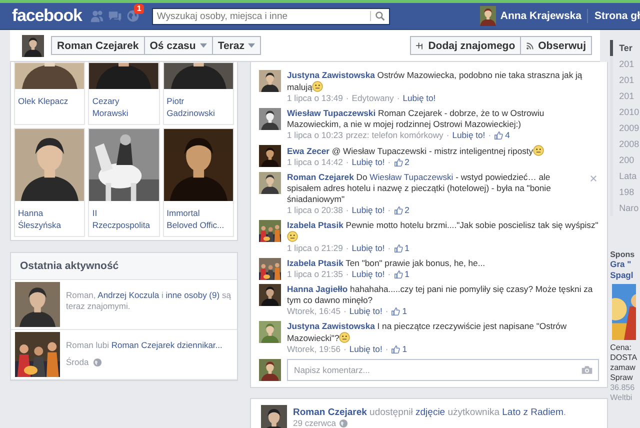 This screenshot has height=428, width=640. What do you see at coordinates (124, 106) in the screenshot?
I see `photo-label: Cezary Morawski` at bounding box center [124, 106].